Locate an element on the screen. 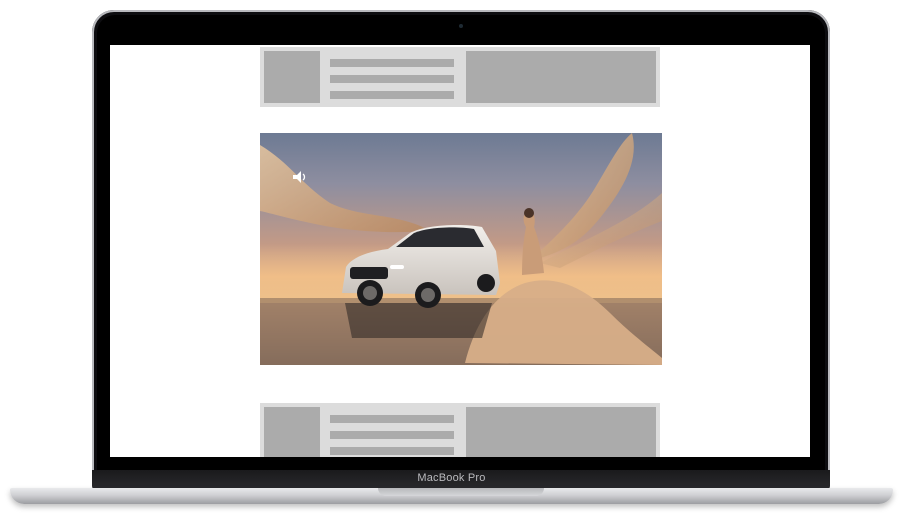 This screenshot has height=513, width=903. device-label: MacBook Pro is located at coordinates (451, 478).